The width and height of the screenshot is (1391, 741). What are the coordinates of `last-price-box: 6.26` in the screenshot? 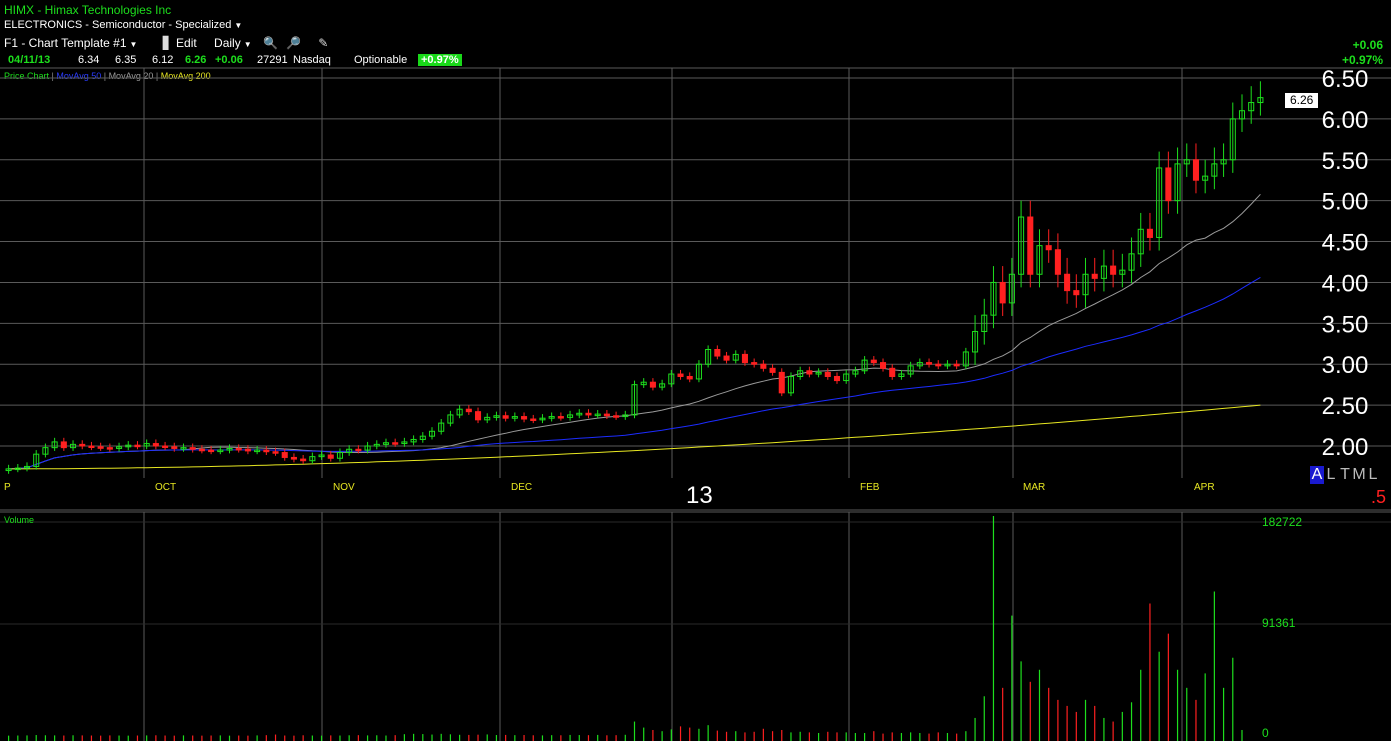 It's located at (1302, 100).